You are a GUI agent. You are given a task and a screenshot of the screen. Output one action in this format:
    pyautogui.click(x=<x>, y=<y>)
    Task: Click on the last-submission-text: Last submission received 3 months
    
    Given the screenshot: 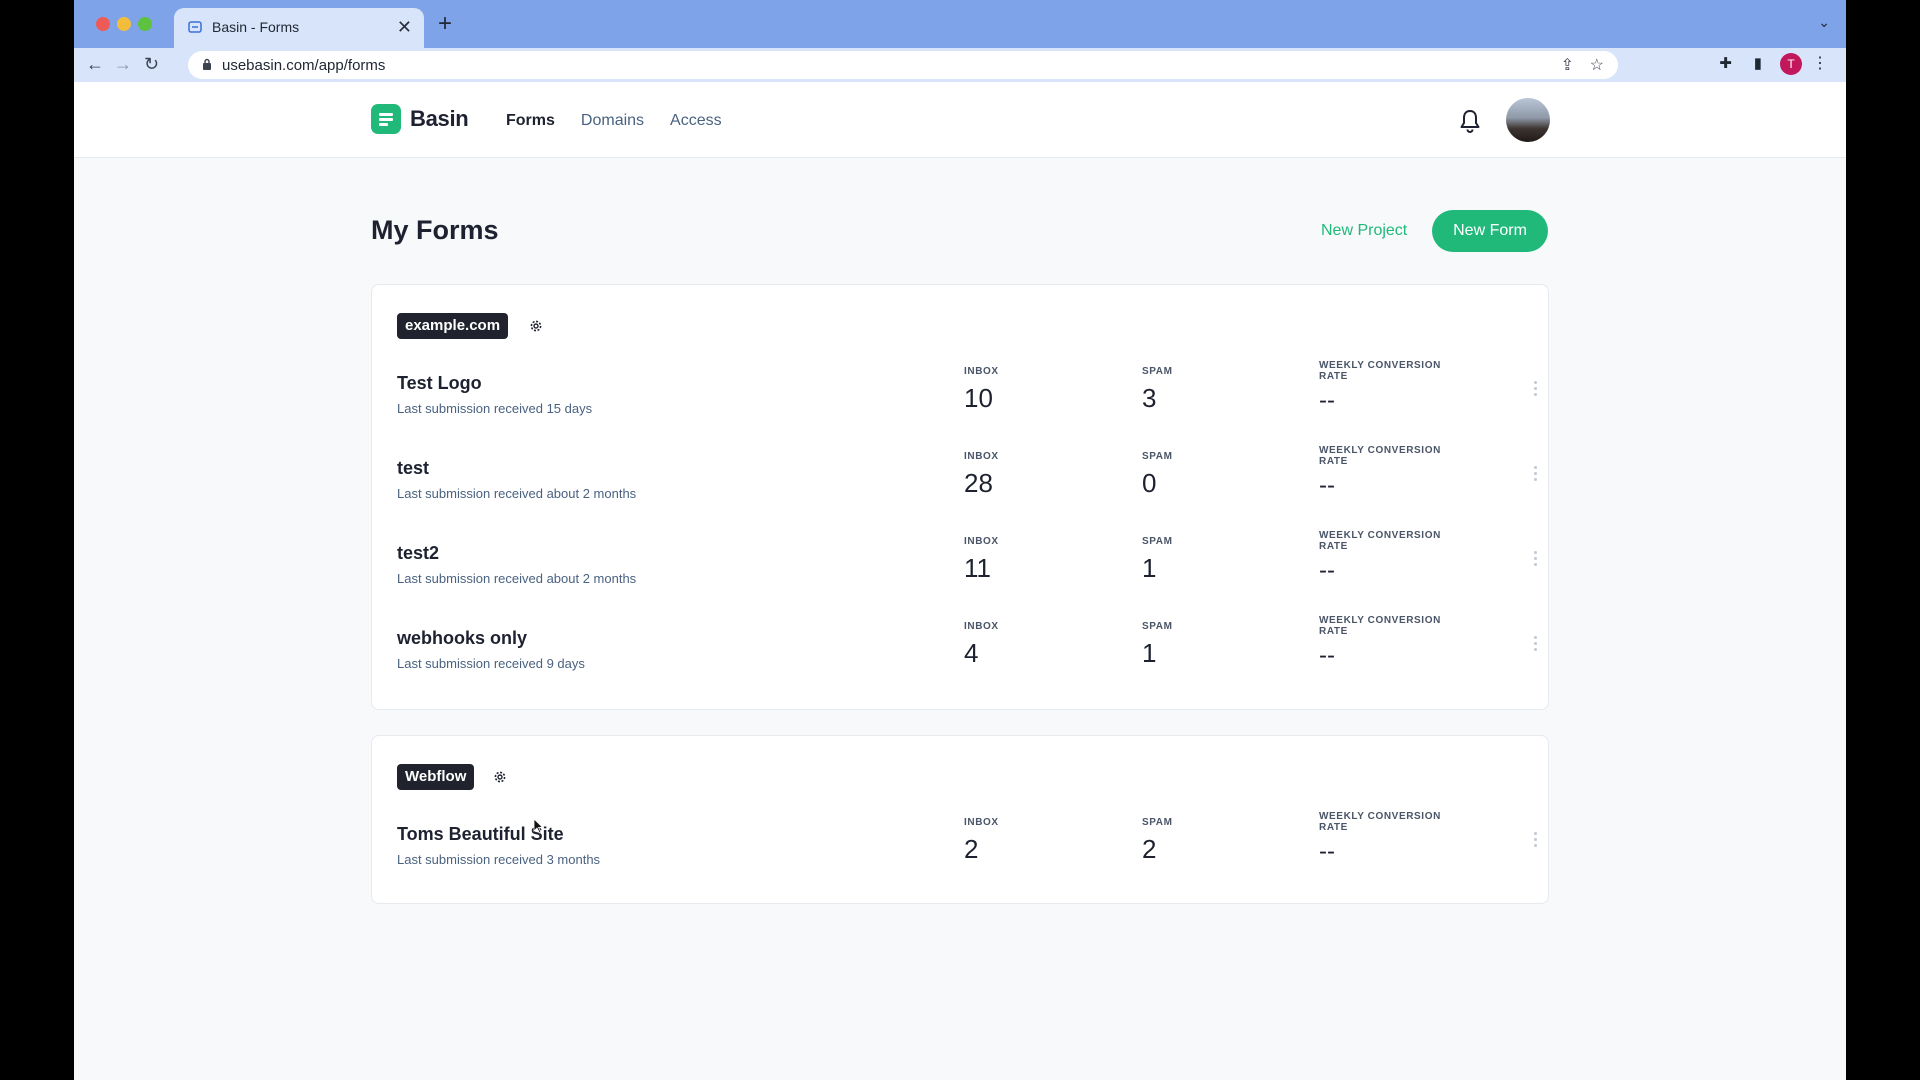 What is the action you would take?
    pyautogui.click(x=499, y=859)
    